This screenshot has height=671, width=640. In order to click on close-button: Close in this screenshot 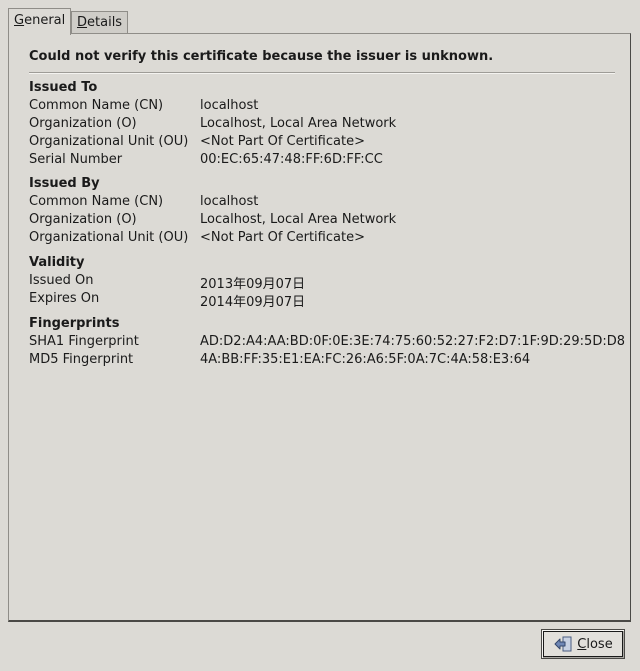, I will do `click(583, 644)`.